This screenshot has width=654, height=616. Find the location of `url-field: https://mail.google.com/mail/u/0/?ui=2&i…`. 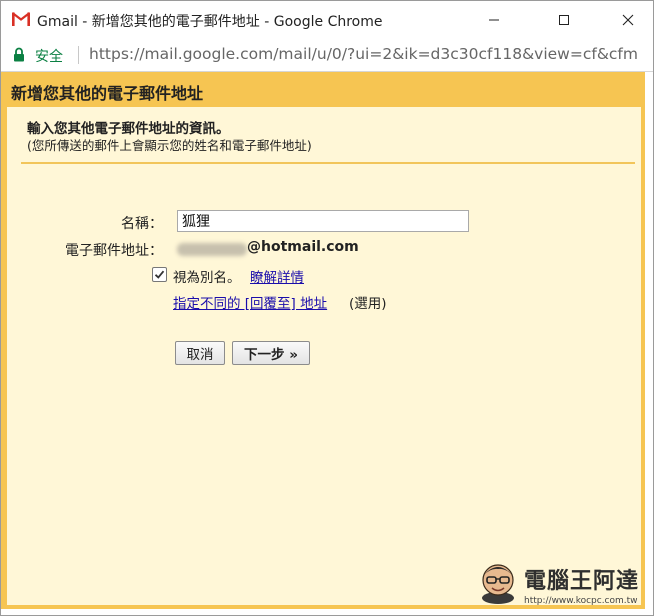

url-field: https://mail.google.com/mail/u/0/?ui=2&i… is located at coordinates (363, 54).